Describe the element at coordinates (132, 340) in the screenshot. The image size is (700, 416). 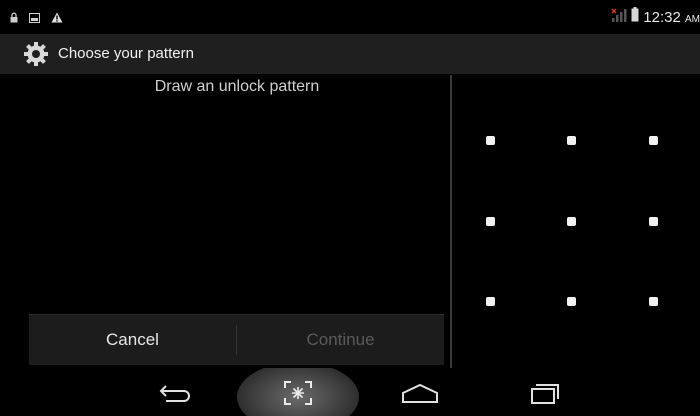
I see `cancel-button: Cancel` at that location.